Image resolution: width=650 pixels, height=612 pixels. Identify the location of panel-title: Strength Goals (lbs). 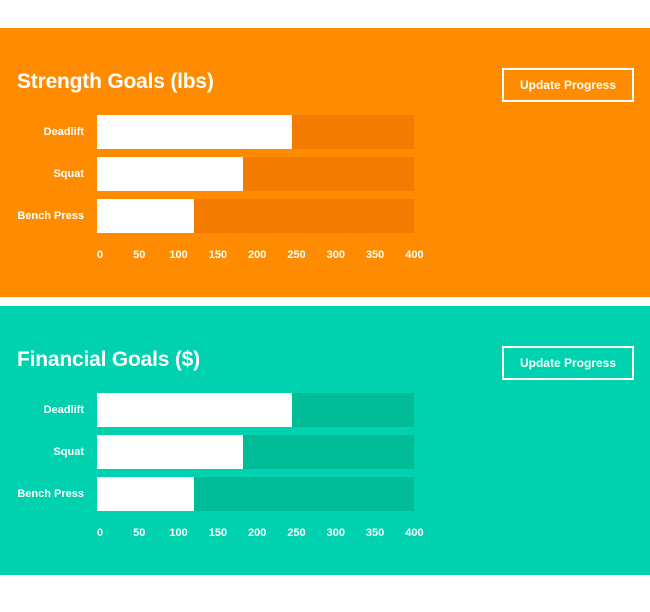
(115, 81).